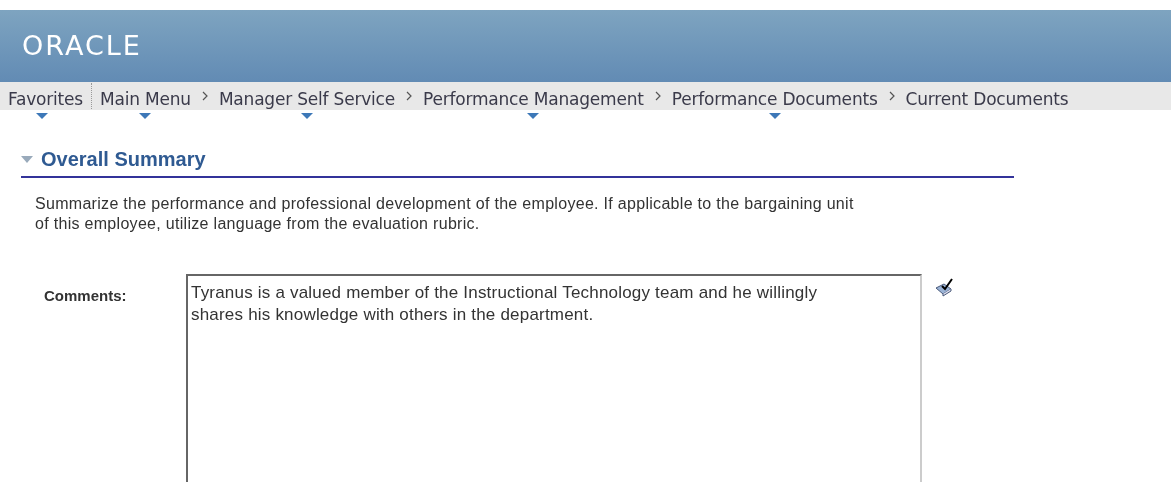 The width and height of the screenshot is (1171, 482). What do you see at coordinates (306, 99) in the screenshot?
I see `breadcrumb-link: Manager Self Service` at bounding box center [306, 99].